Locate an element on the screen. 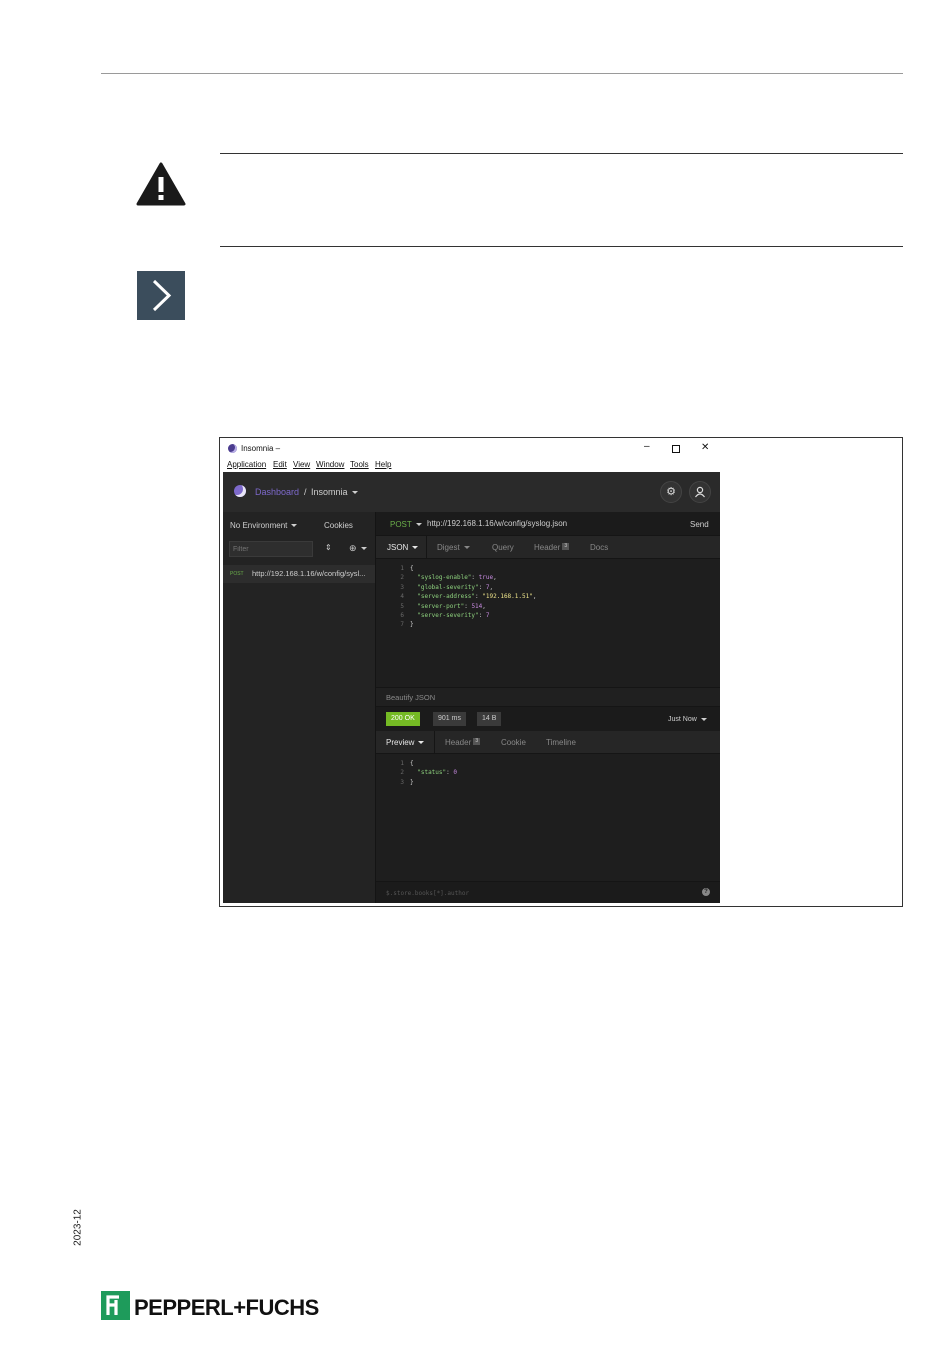 The width and height of the screenshot is (950, 1360). code-line: "status": 0 is located at coordinates (437, 773).